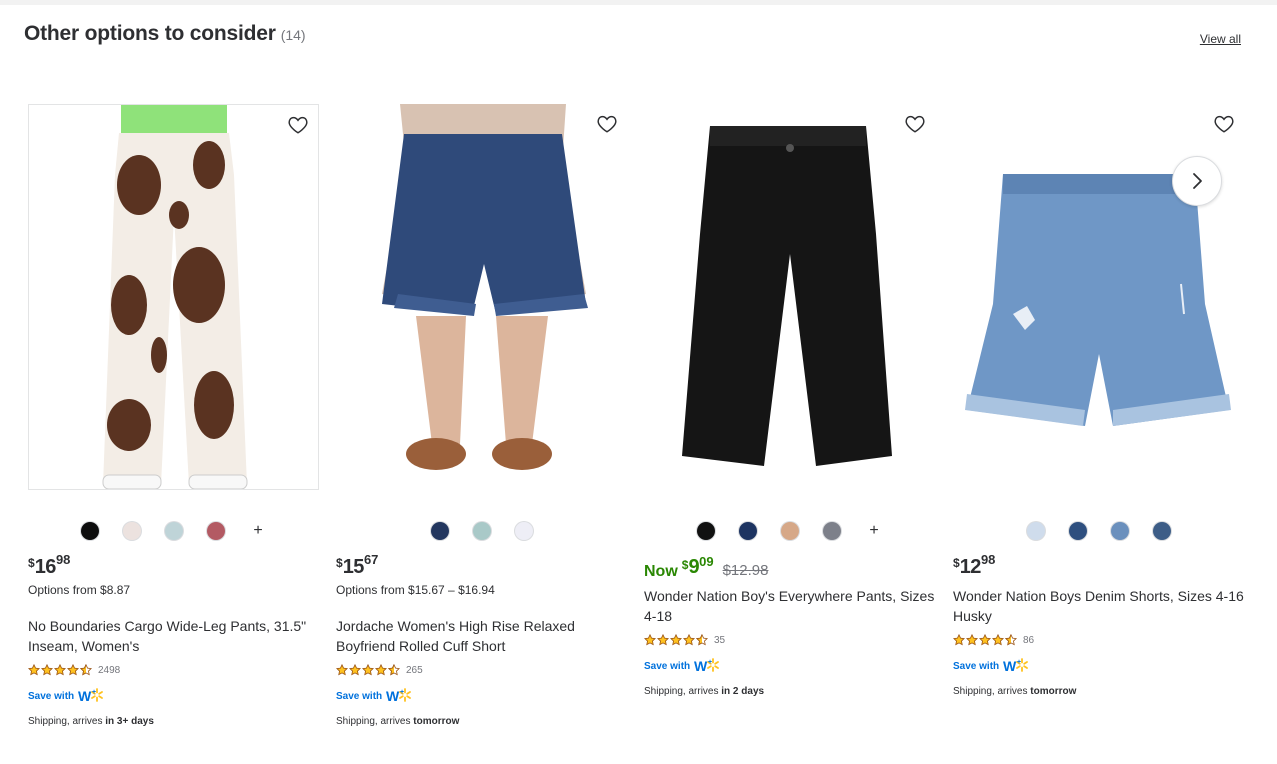 The width and height of the screenshot is (1277, 764). Describe the element at coordinates (970, 567) in the screenshot. I see `price-dollars: 12` at that location.